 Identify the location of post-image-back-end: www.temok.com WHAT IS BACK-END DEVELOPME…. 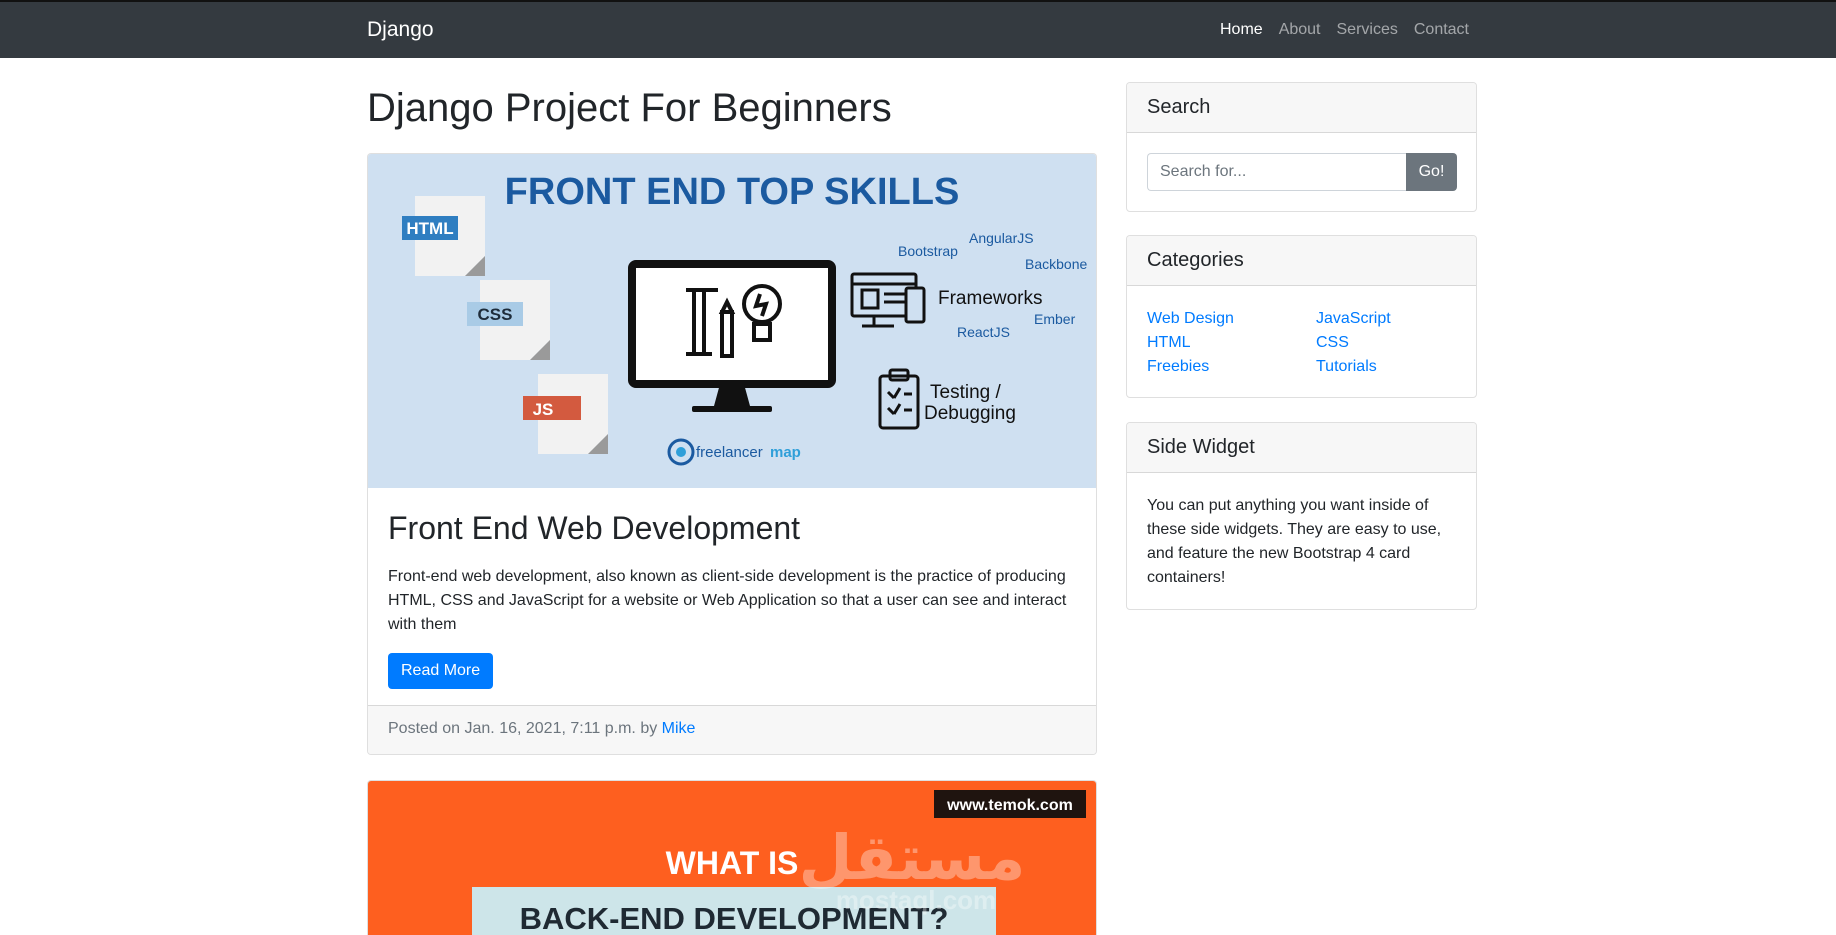
(732, 858).